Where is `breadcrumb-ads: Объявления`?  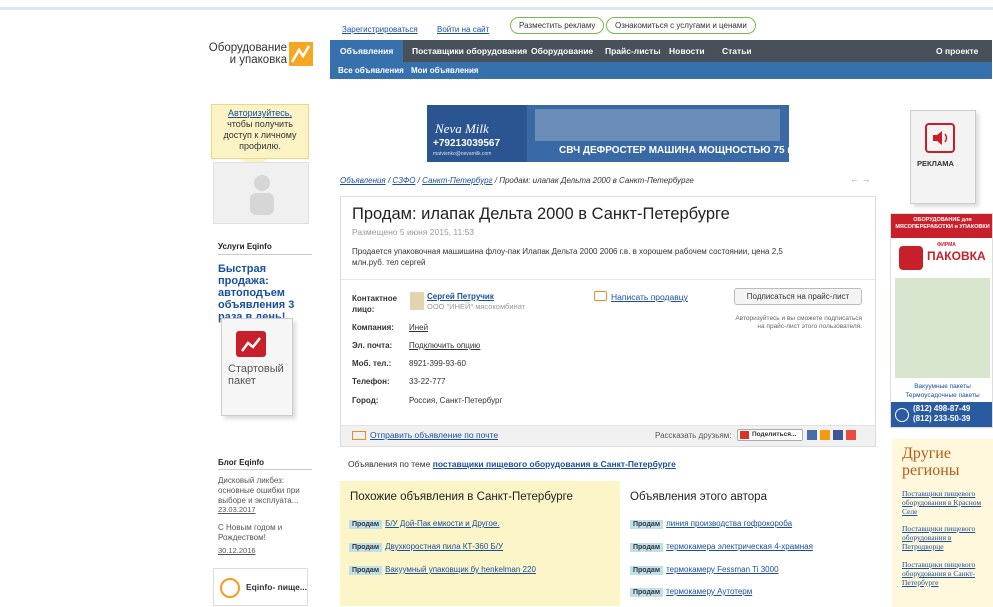
breadcrumb-ads: Объявления is located at coordinates (363, 180).